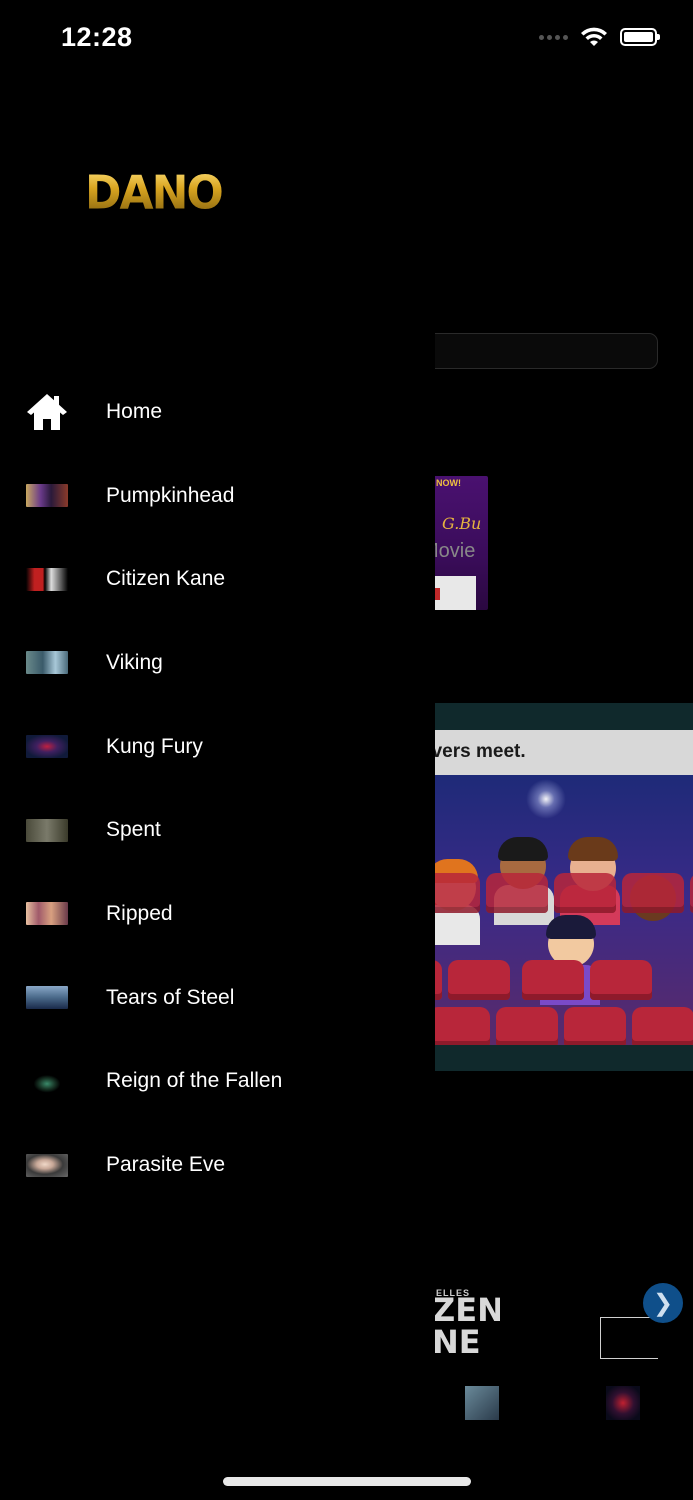 This screenshot has height=1500, width=693. I want to click on tears-of-steel-thumbnail, so click(47, 998).